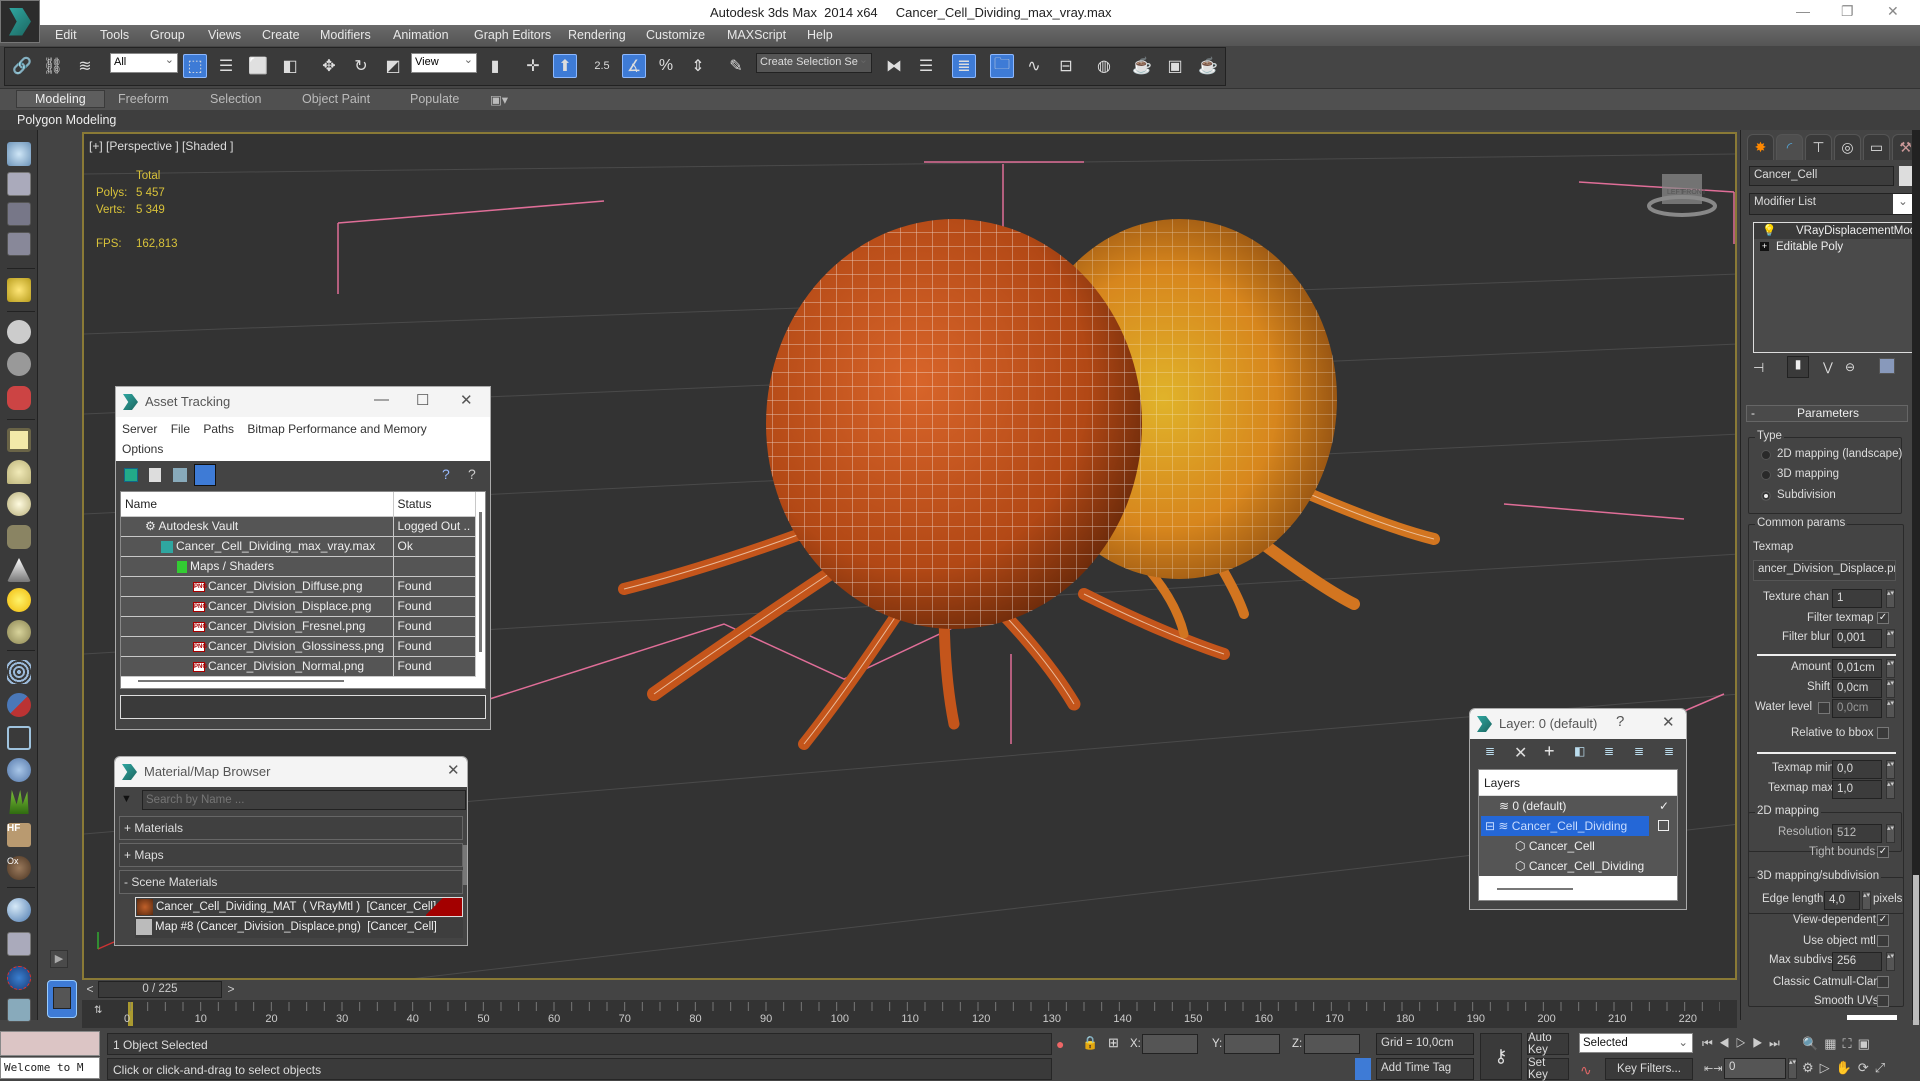 This screenshot has height=1081, width=1920. I want to click on filter-blur-input: 0,001, so click(1857, 638).